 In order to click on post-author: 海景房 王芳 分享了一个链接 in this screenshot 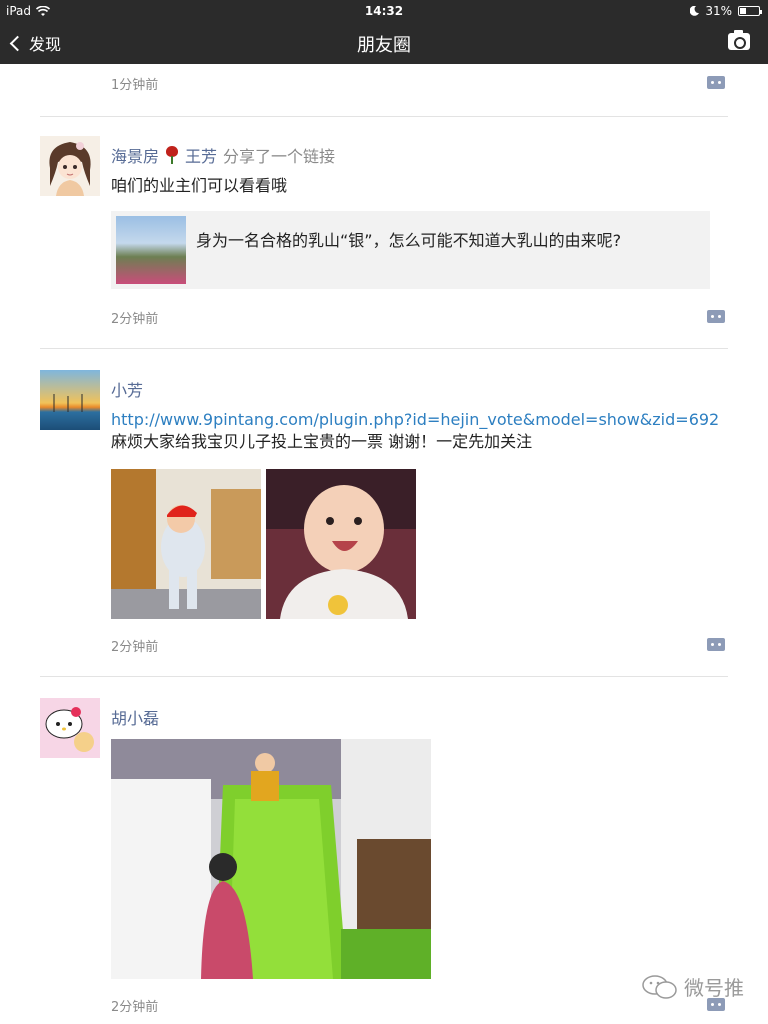, I will do `click(223, 155)`.